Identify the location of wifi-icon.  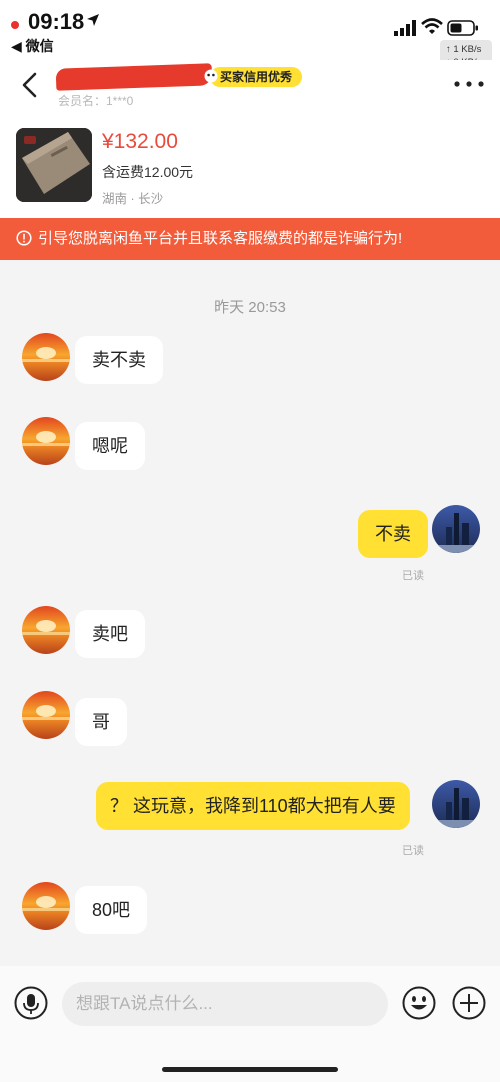
(432, 26).